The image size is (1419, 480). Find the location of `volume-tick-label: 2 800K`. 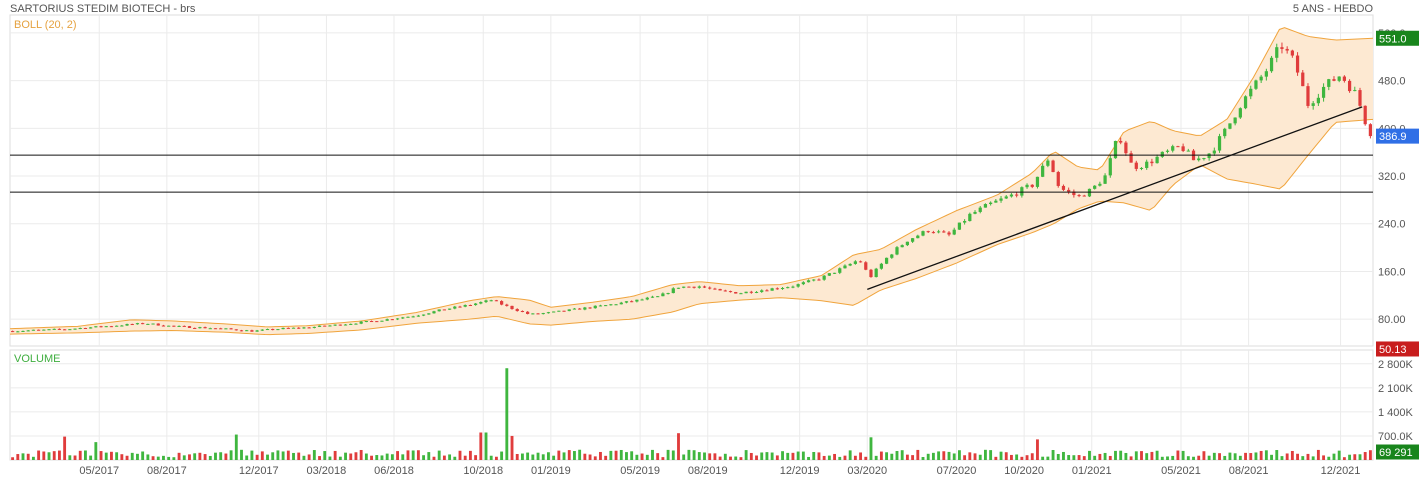

volume-tick-label: 2 800K is located at coordinates (1396, 365).